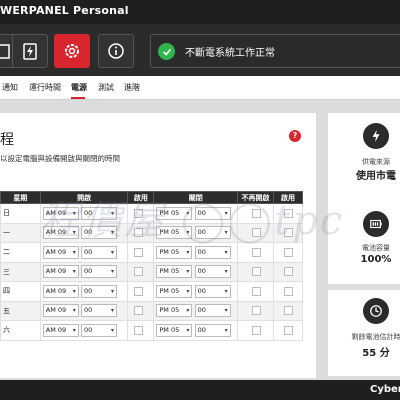  I want to click on help-icon: ?, so click(295, 136).